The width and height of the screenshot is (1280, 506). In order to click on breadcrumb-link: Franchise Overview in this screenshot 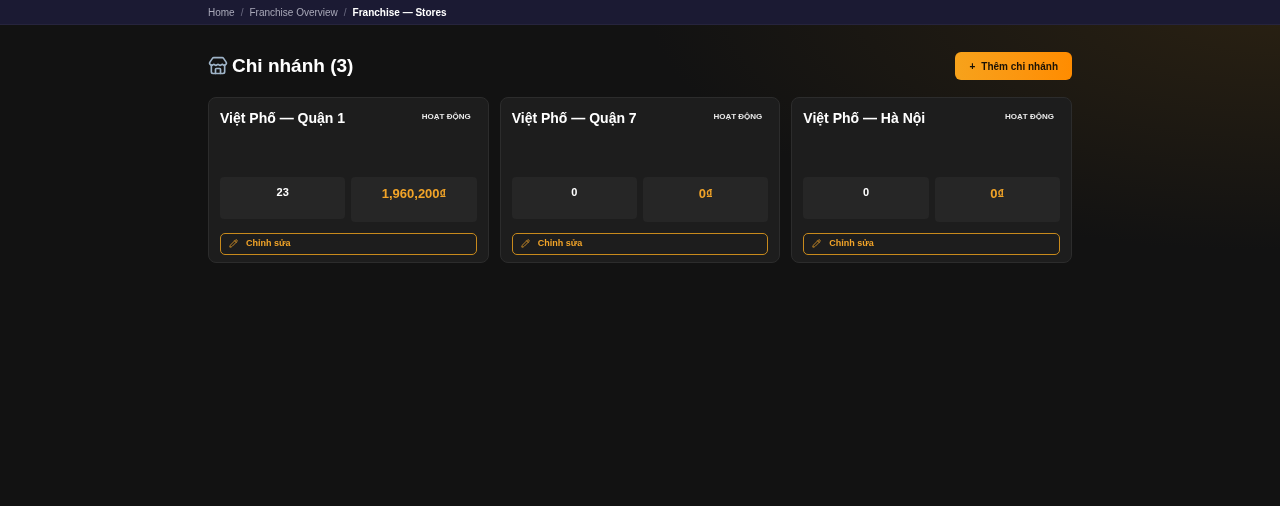, I will do `click(293, 12)`.